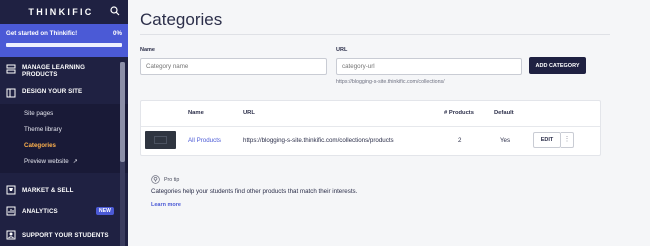 This screenshot has width=650, height=246. I want to click on sidebar-item-market-and-sell: MARKET & SELL, so click(64, 190).